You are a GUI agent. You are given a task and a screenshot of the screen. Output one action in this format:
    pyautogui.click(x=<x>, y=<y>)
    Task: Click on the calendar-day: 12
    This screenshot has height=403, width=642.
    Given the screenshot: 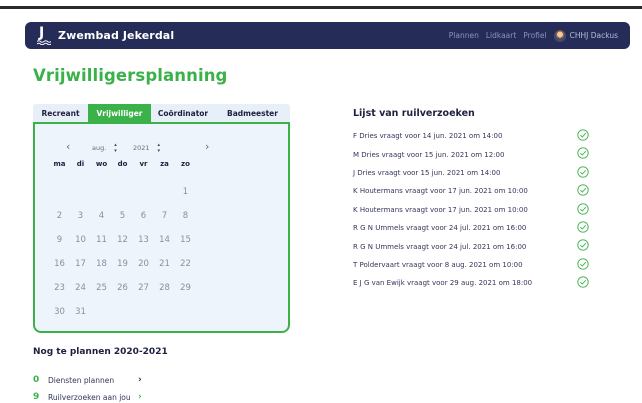 What is the action you would take?
    pyautogui.click(x=122, y=246)
    